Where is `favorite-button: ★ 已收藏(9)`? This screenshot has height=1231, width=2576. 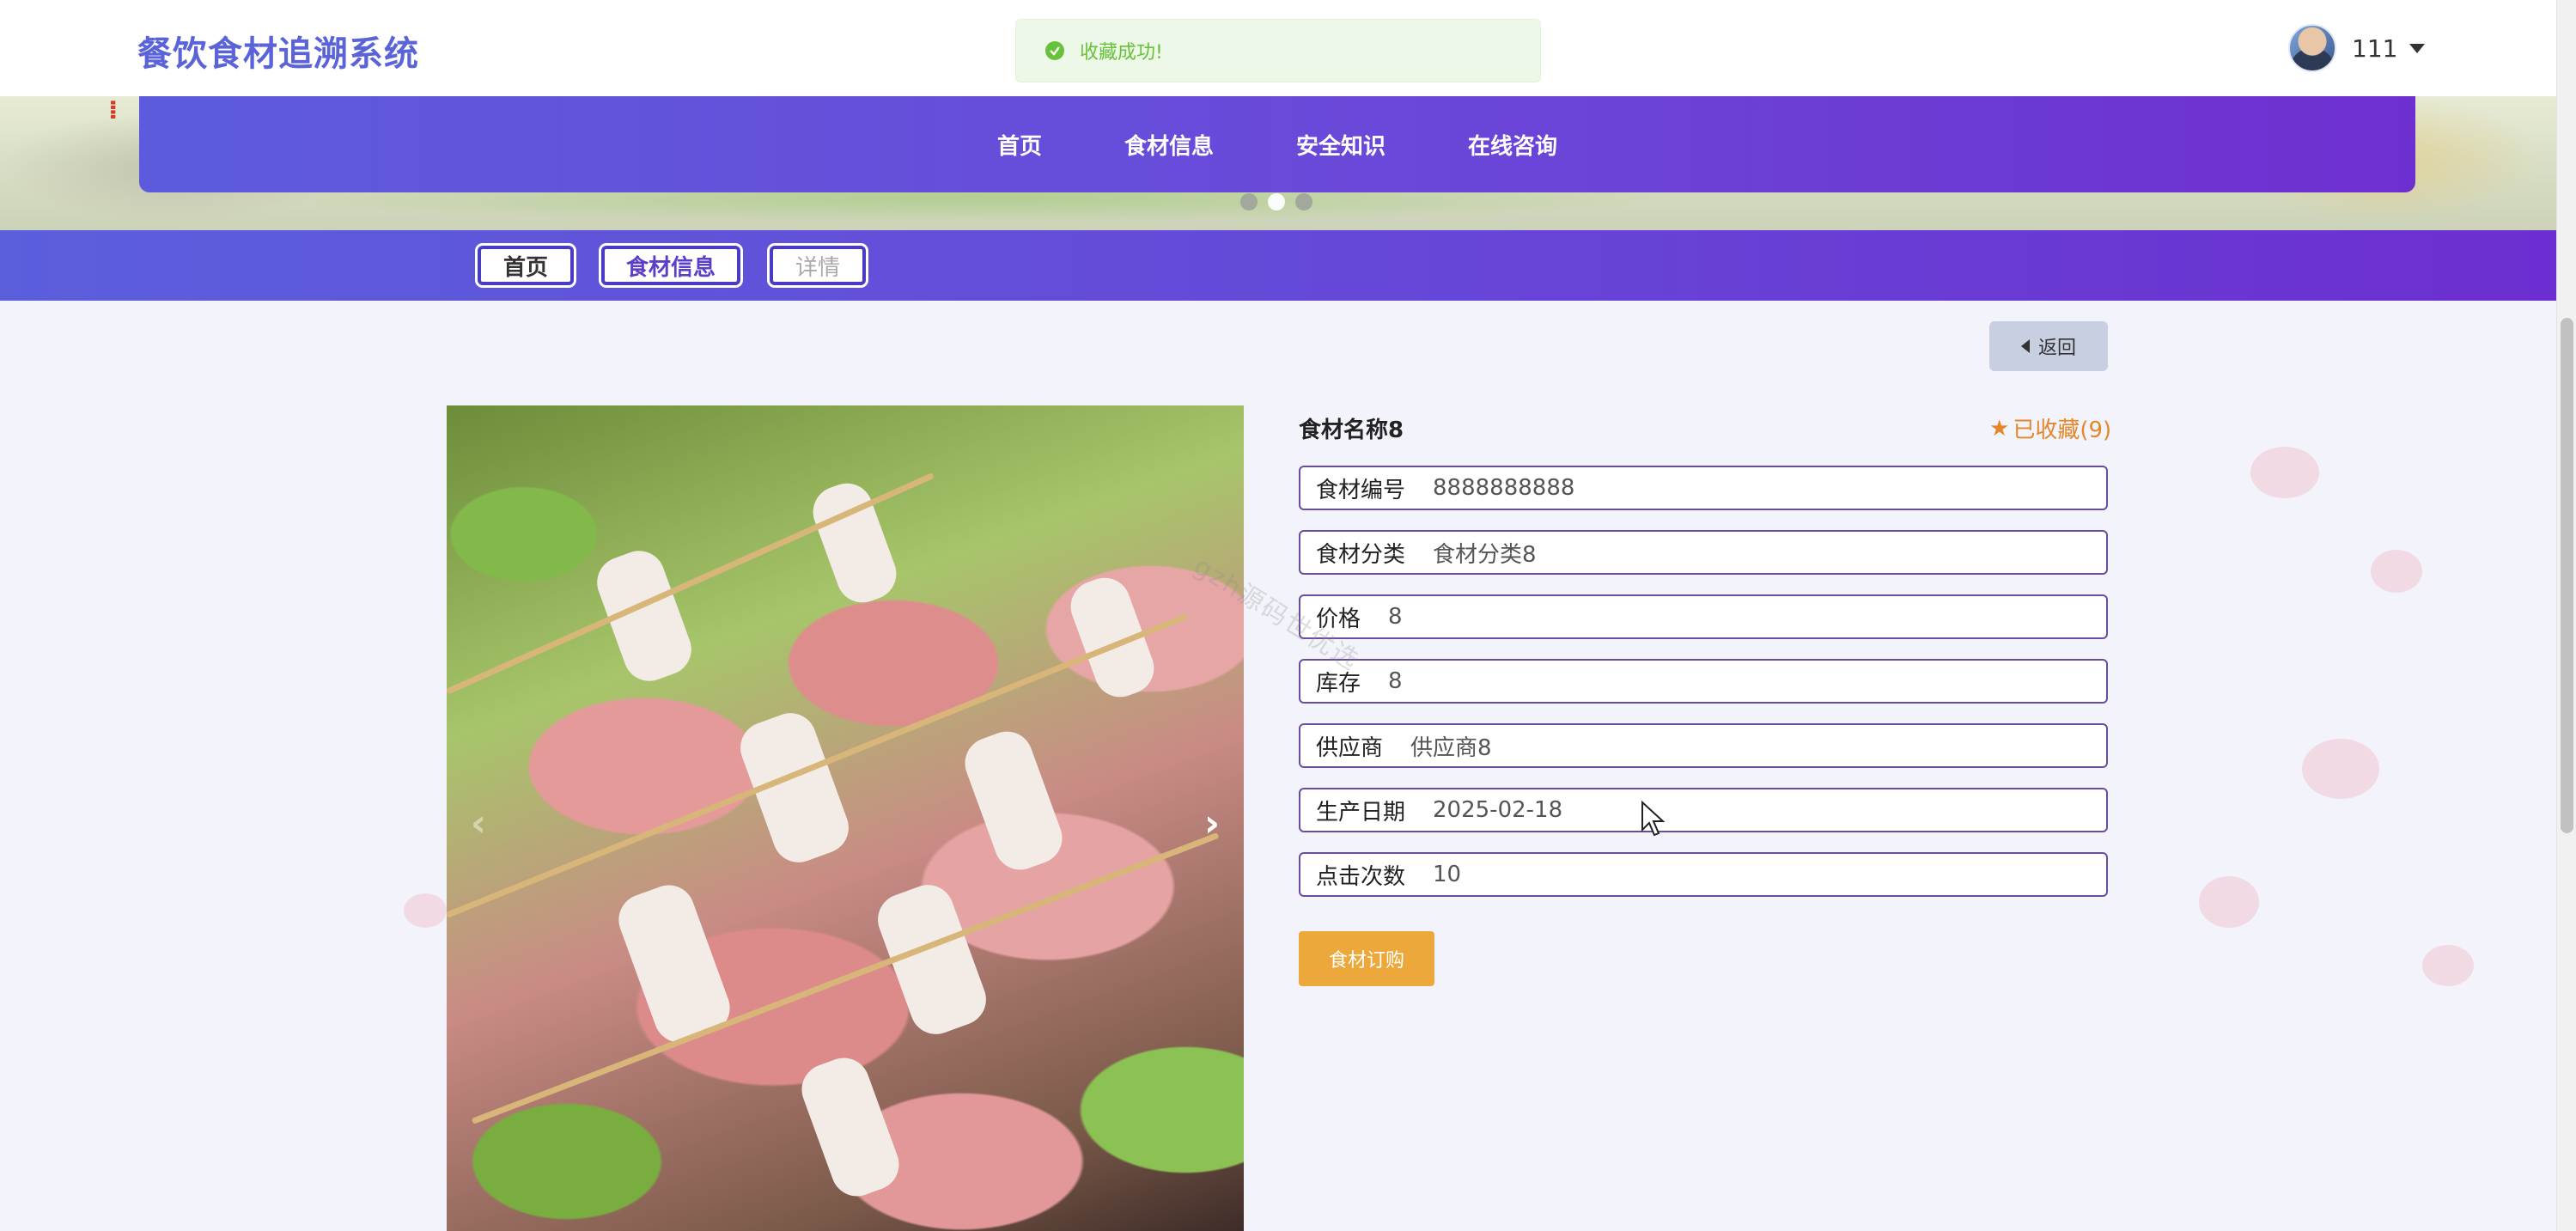
favorite-button: ★ 已收藏(9) is located at coordinates (2050, 428).